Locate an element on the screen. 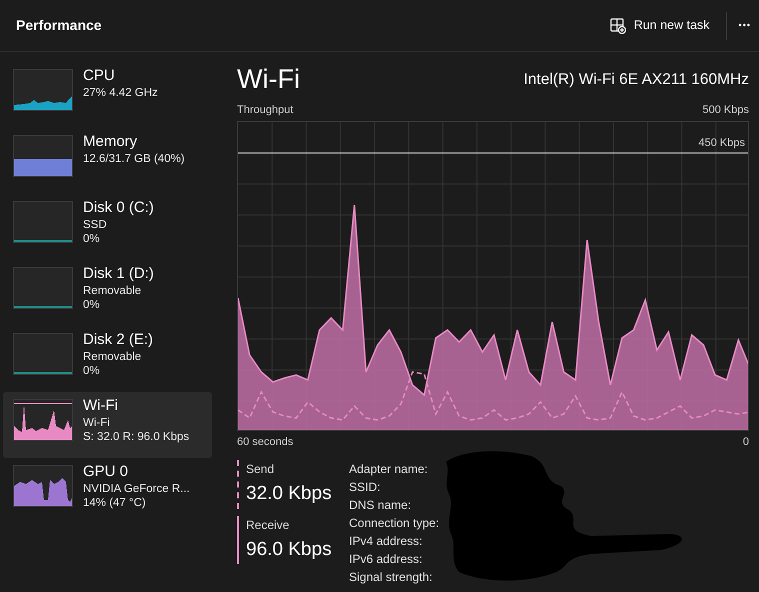 Image resolution: width=759 pixels, height=592 pixels. sidebar-item: GPU 0 NVIDIA GeForce R... 14% (47 °C) is located at coordinates (107, 491).